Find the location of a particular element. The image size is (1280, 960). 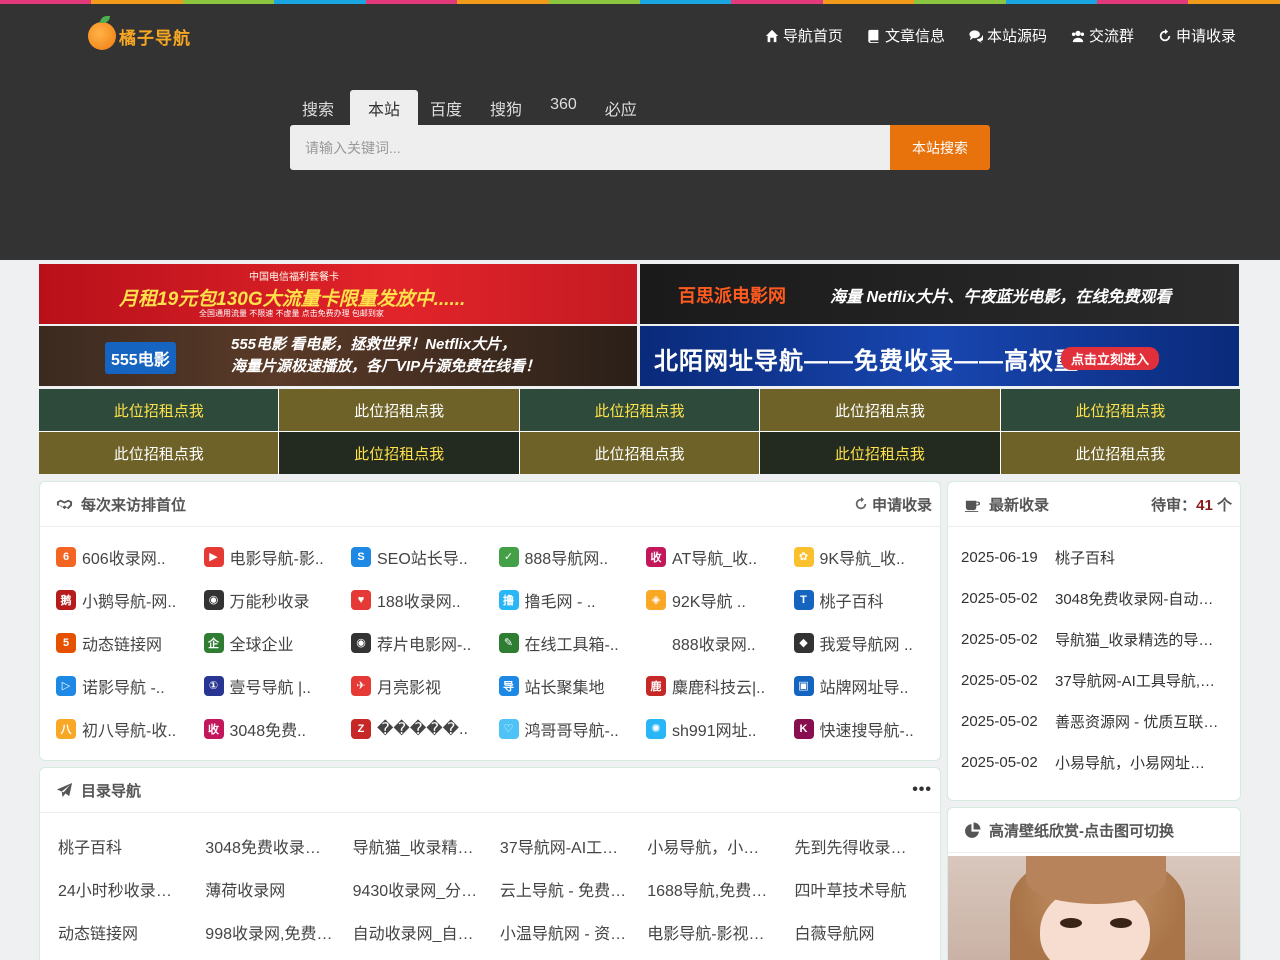

site-link: 888收录网.. is located at coordinates (720, 642).